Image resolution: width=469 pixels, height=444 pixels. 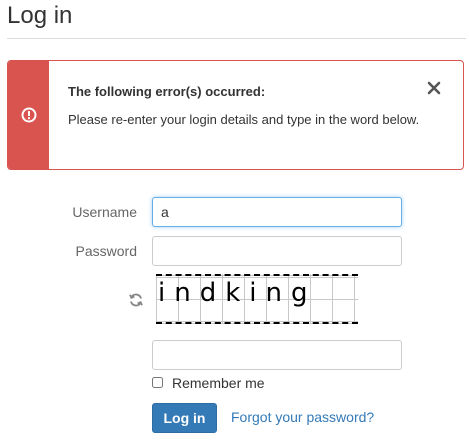 I want to click on forgot-password-link: Forgot your password?, so click(x=302, y=417).